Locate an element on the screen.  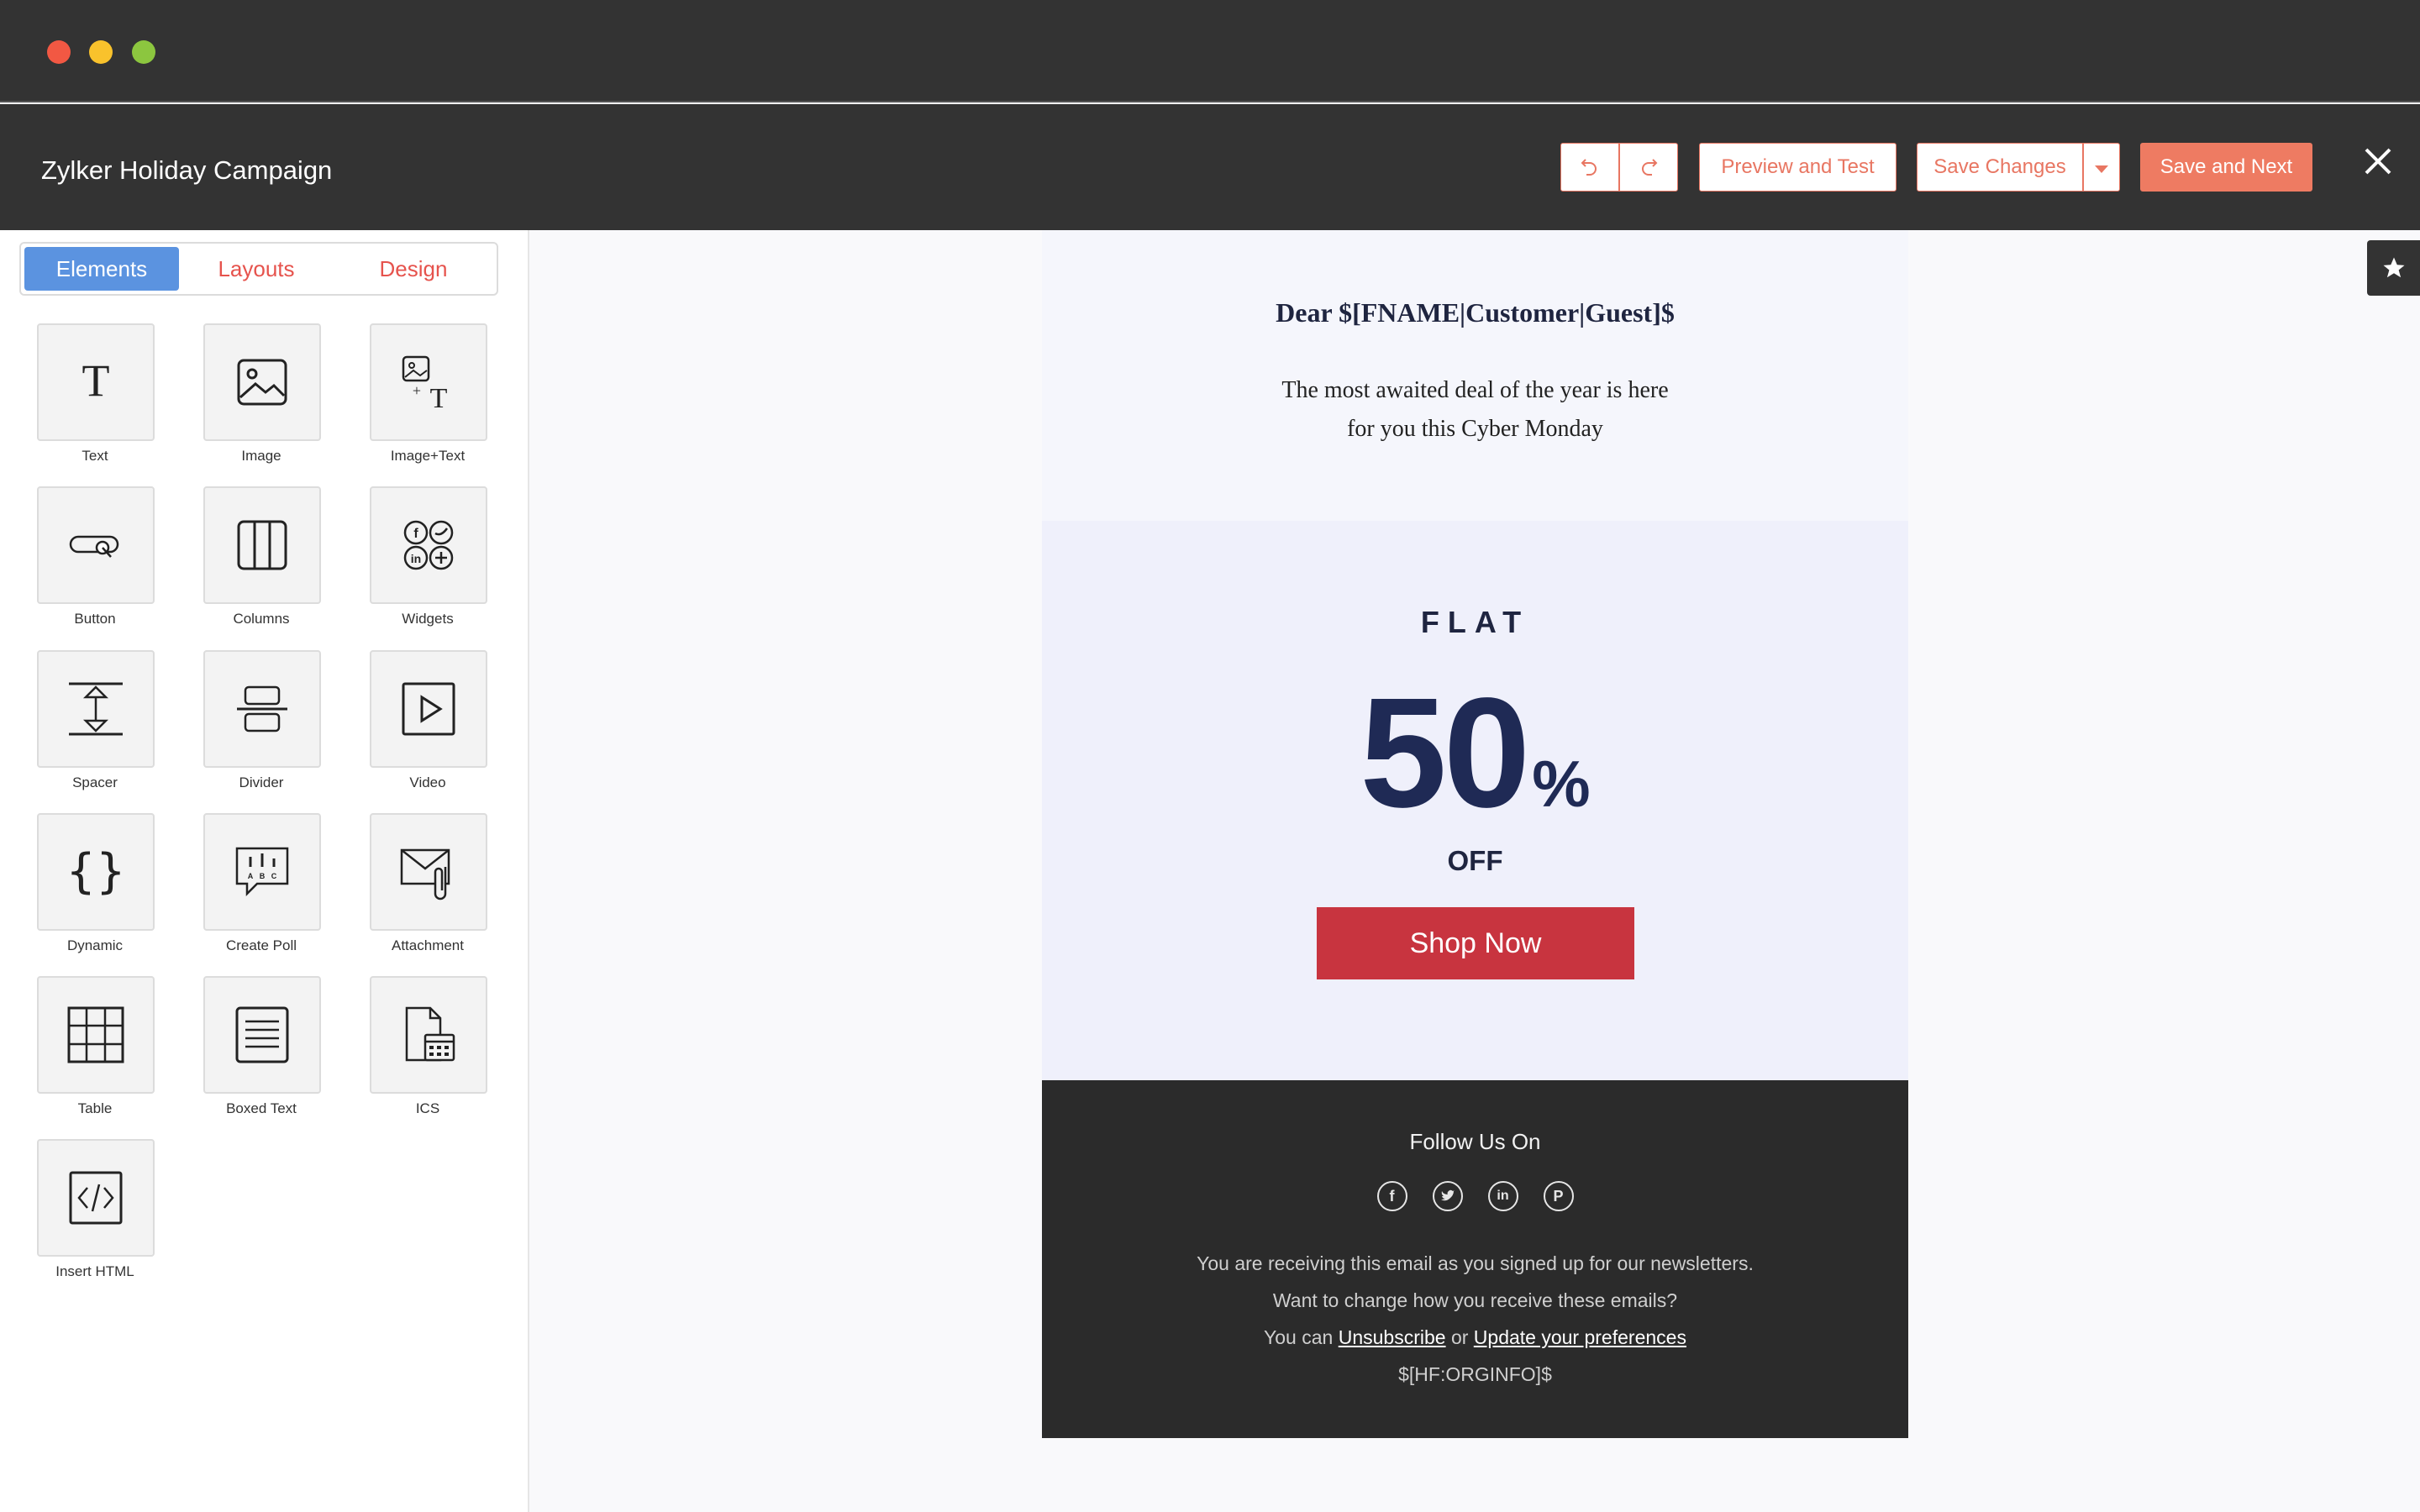
offer-discount: 50% is located at coordinates (1475, 753).